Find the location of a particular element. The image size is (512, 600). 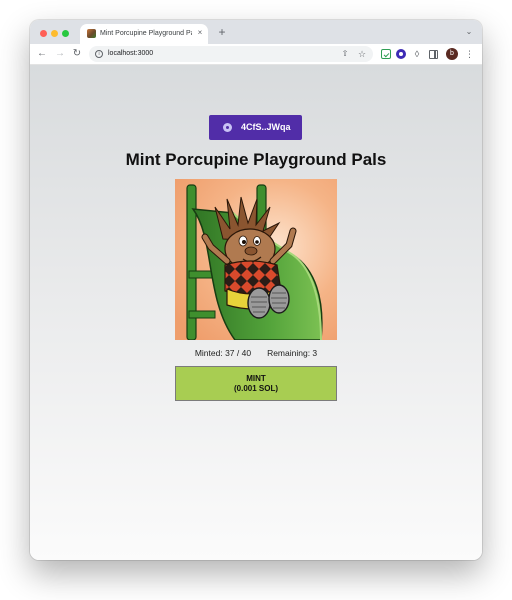

maximize-window-button is located at coordinates (65, 33).